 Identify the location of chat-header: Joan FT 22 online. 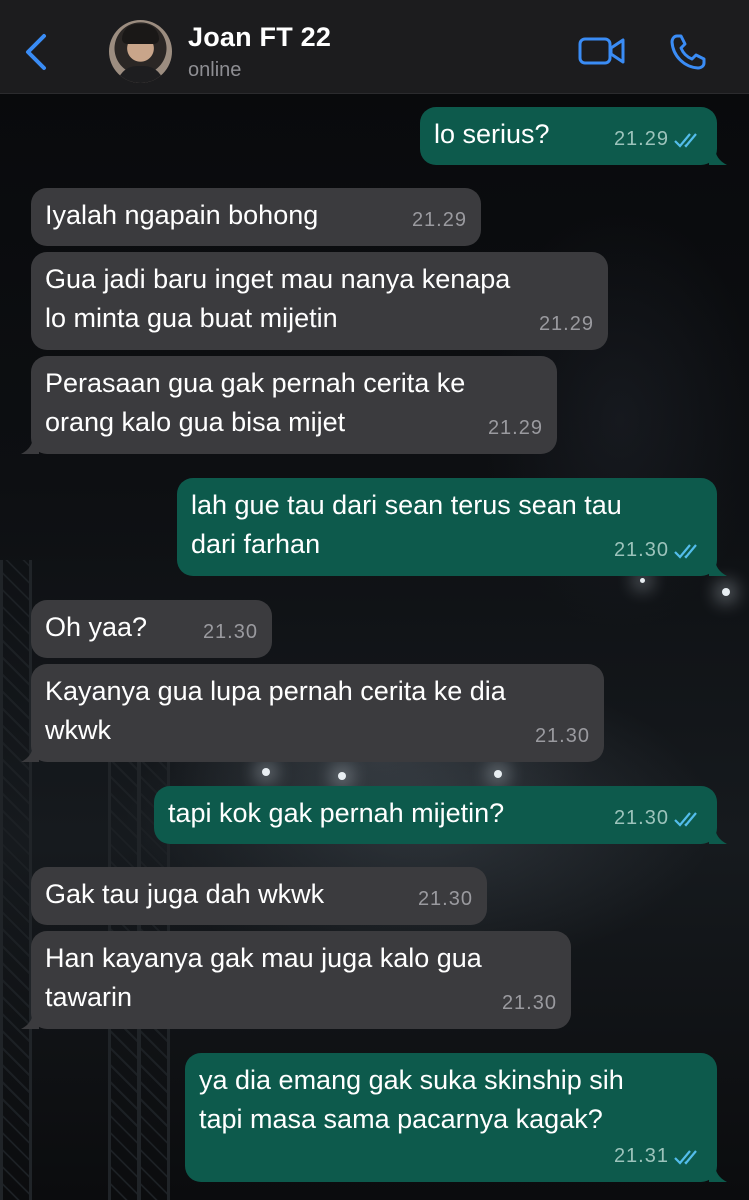
(374, 47).